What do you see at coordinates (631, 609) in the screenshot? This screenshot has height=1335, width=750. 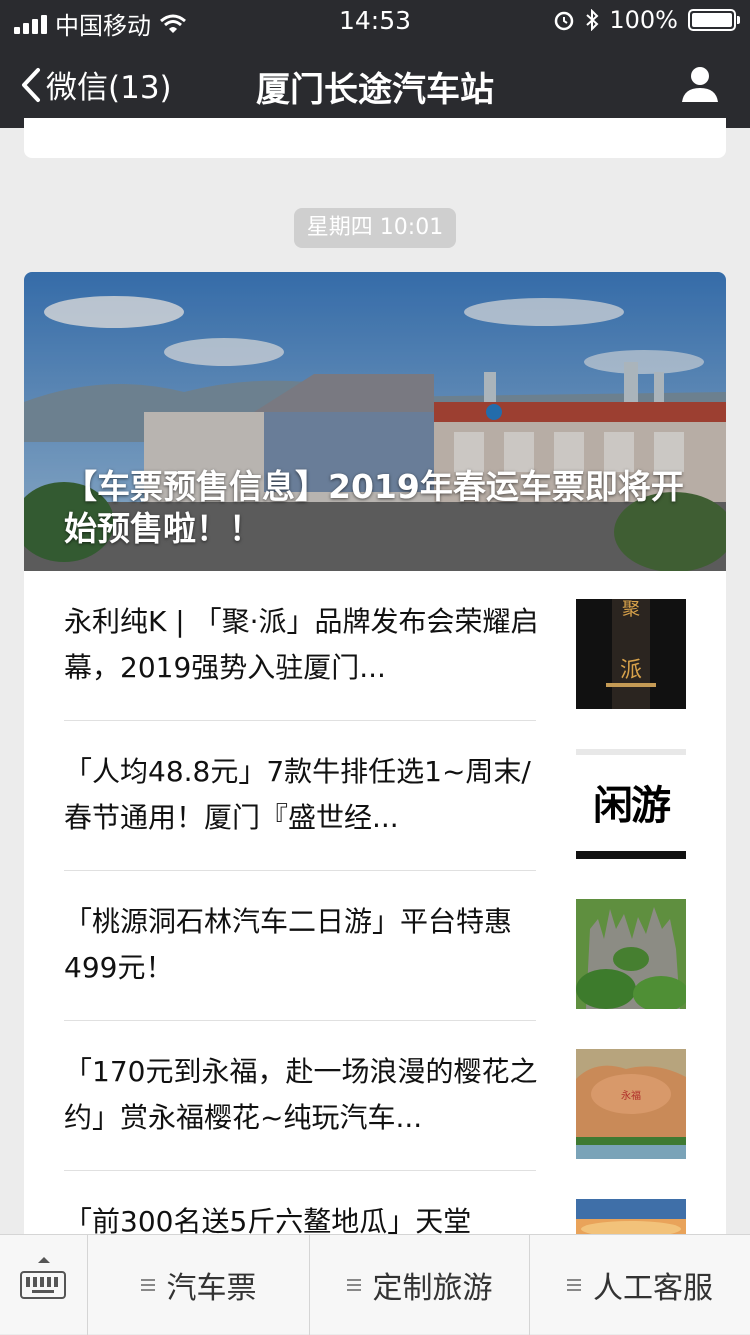 I see `svg-text: 聚` at bounding box center [631, 609].